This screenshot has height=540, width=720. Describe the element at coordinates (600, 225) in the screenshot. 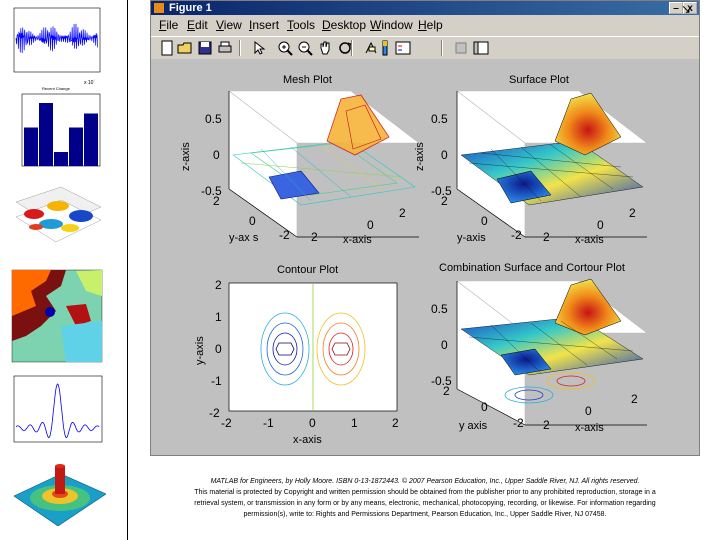

I see `surface-xtick-2: 0` at that location.